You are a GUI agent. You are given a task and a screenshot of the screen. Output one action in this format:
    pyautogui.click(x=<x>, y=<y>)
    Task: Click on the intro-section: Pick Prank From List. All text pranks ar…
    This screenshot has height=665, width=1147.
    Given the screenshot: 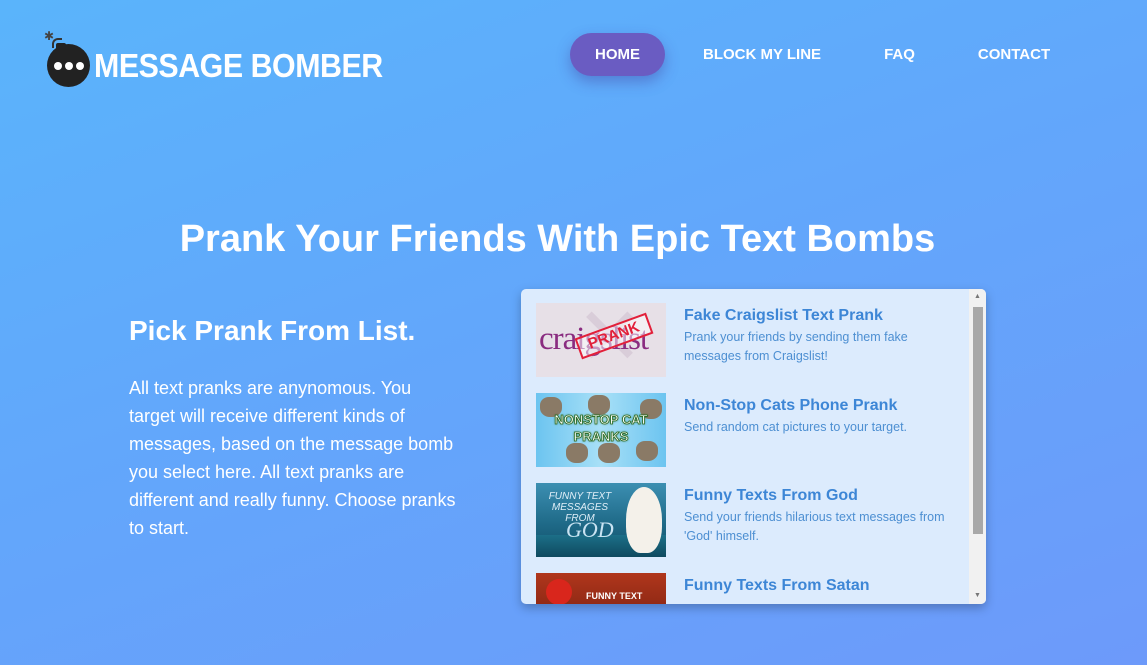 What is the action you would take?
    pyautogui.click(x=294, y=428)
    